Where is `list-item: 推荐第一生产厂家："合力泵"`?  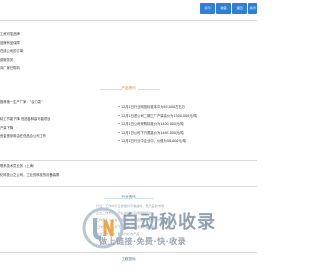 list-item: 推荐第一生产厂家："合力泵" is located at coordinates (60, 102).